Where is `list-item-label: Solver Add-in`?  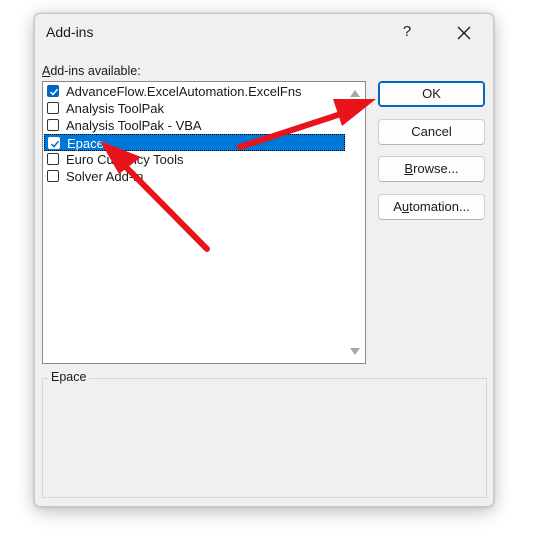
list-item-label: Solver Add-in is located at coordinates (105, 176).